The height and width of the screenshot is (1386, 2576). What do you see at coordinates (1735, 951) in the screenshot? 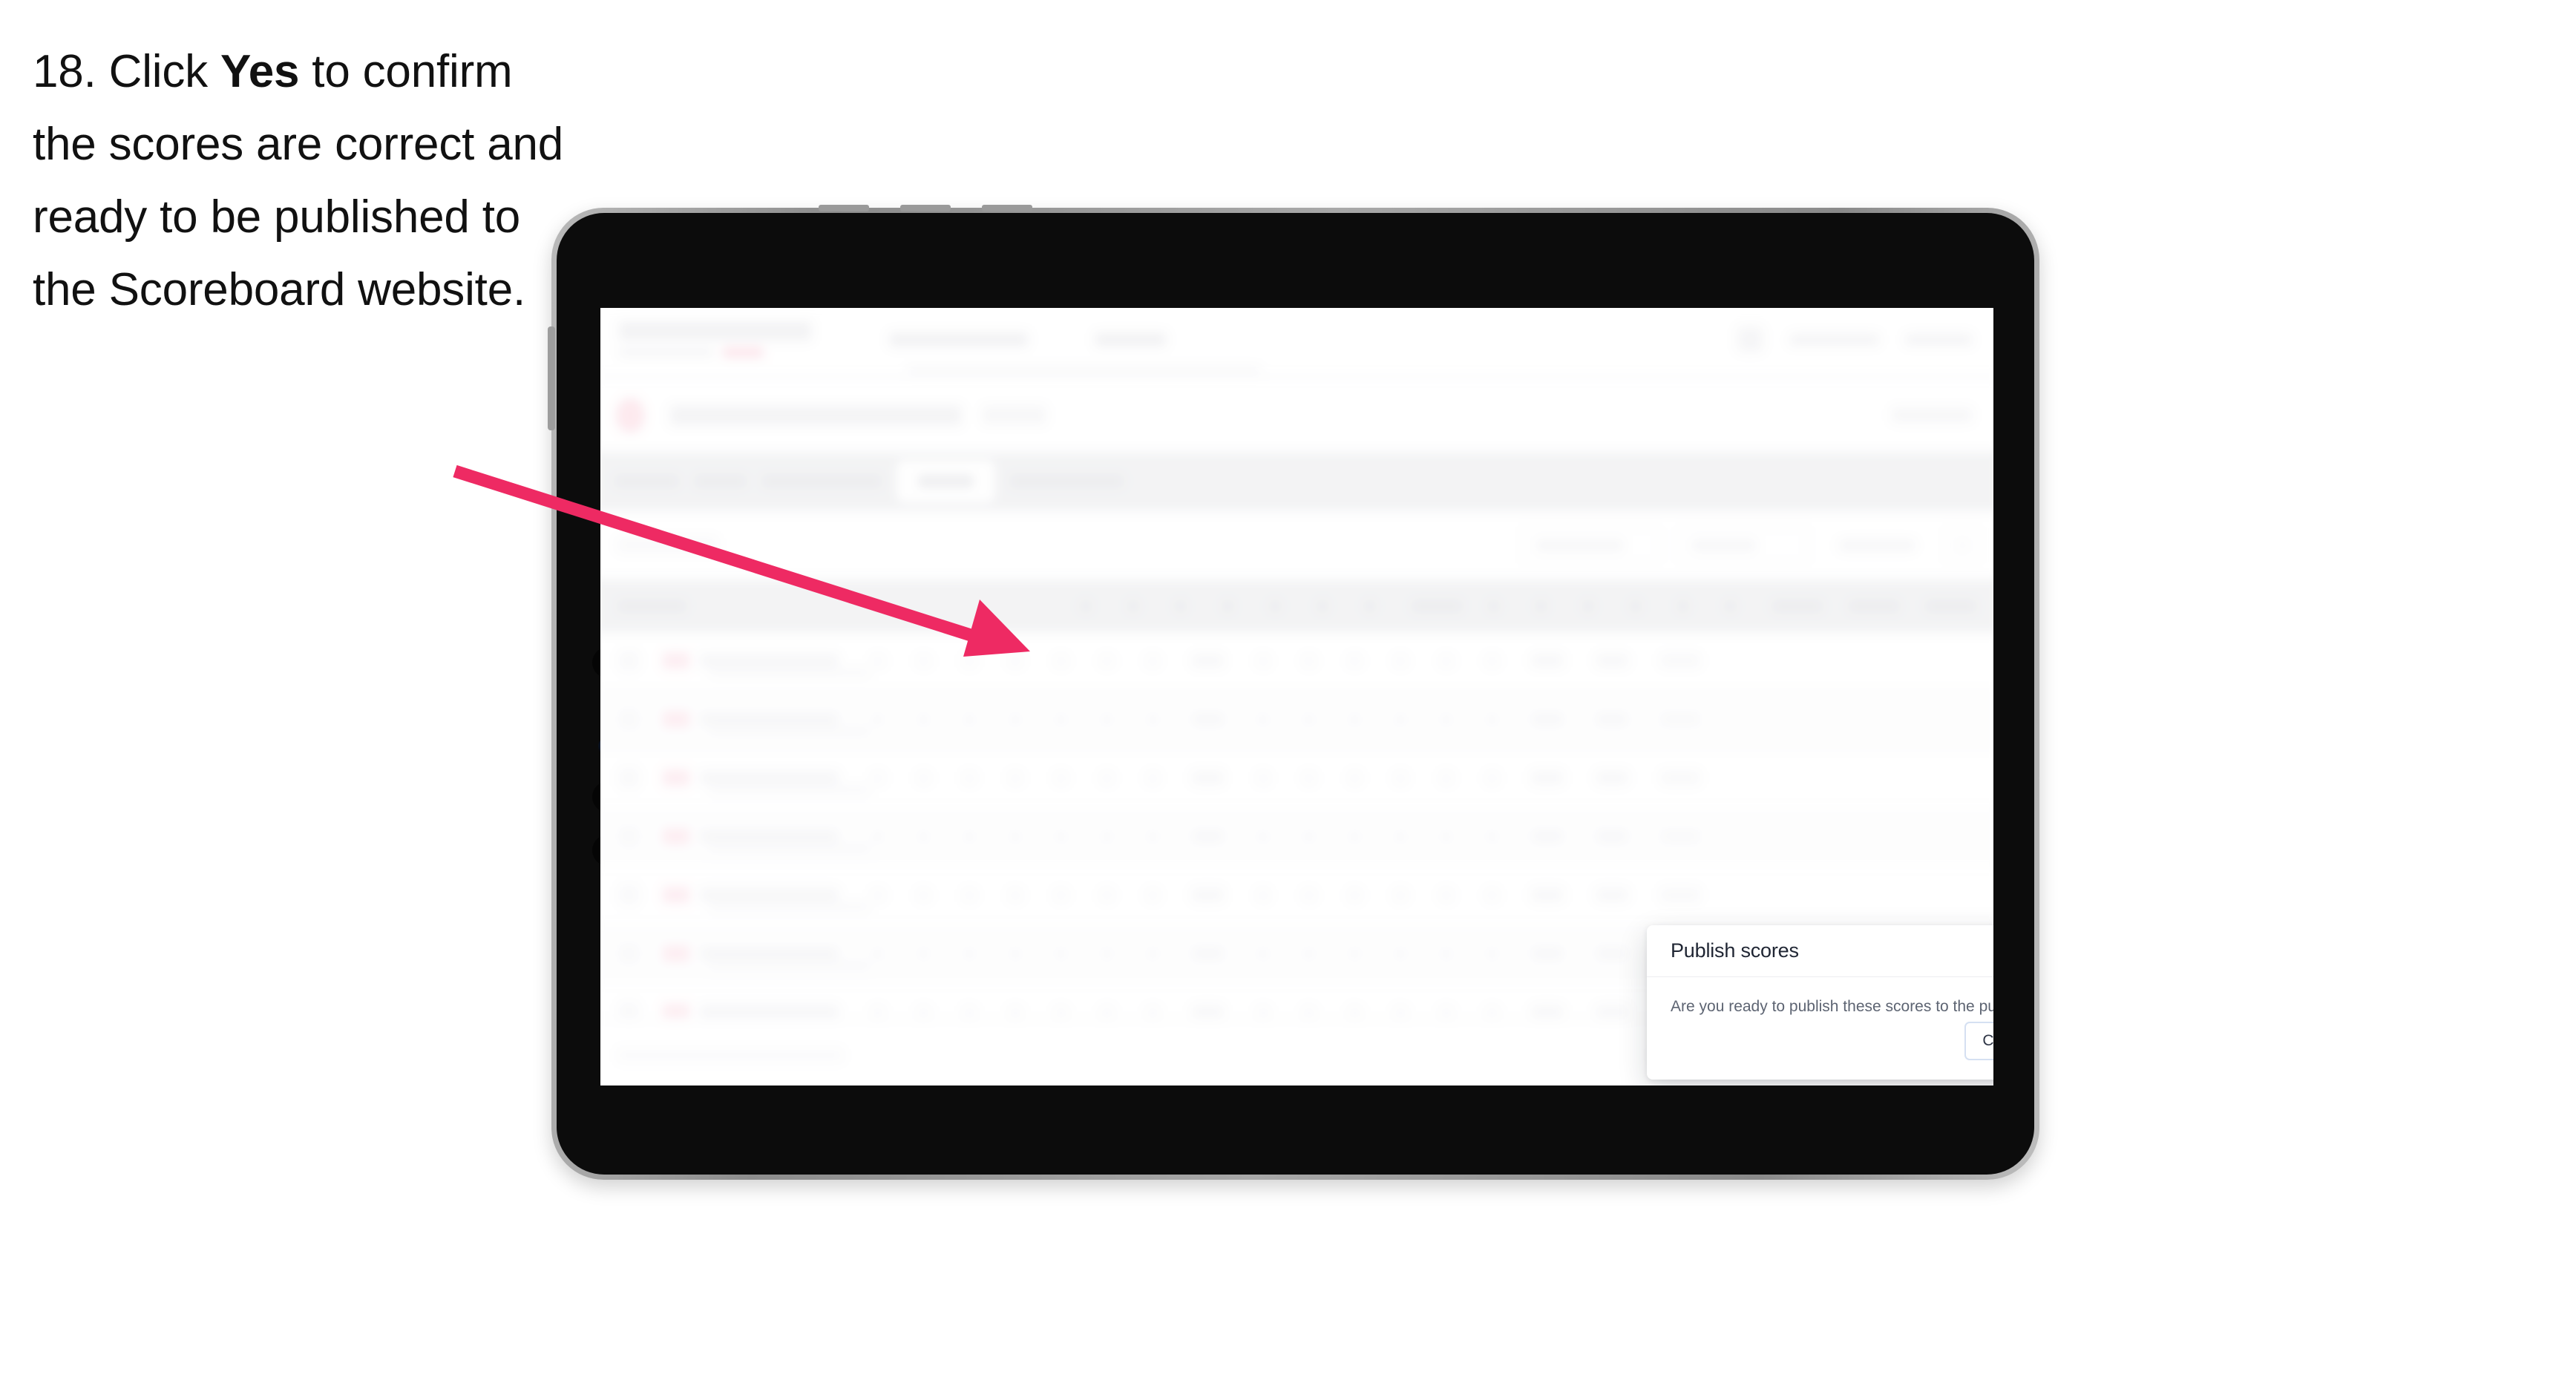
I see `dialog-title: Publish scores` at bounding box center [1735, 951].